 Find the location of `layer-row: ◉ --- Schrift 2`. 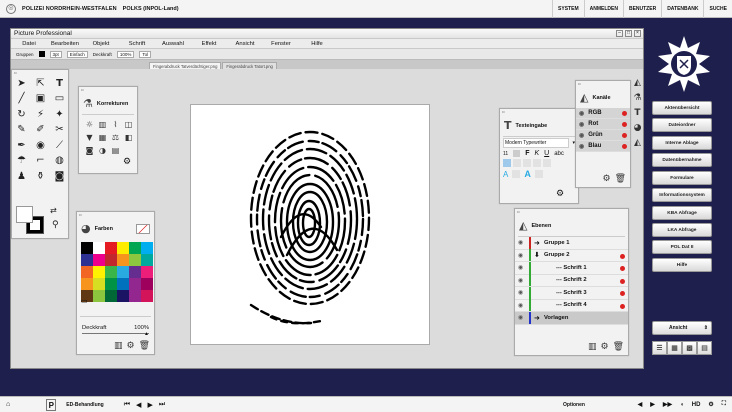

layer-row: ◉ --- Schrift 2 is located at coordinates (571, 280).